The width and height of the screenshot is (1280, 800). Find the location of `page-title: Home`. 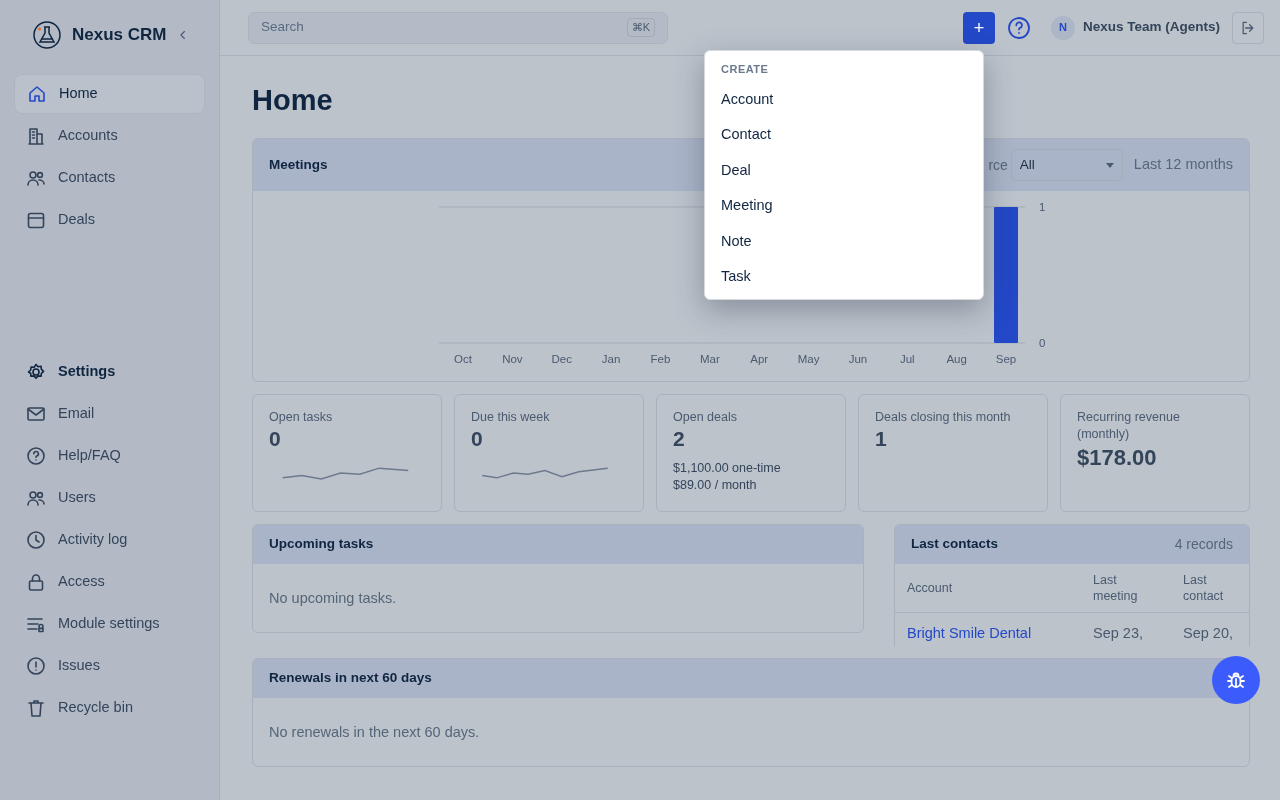

page-title: Home is located at coordinates (292, 100).